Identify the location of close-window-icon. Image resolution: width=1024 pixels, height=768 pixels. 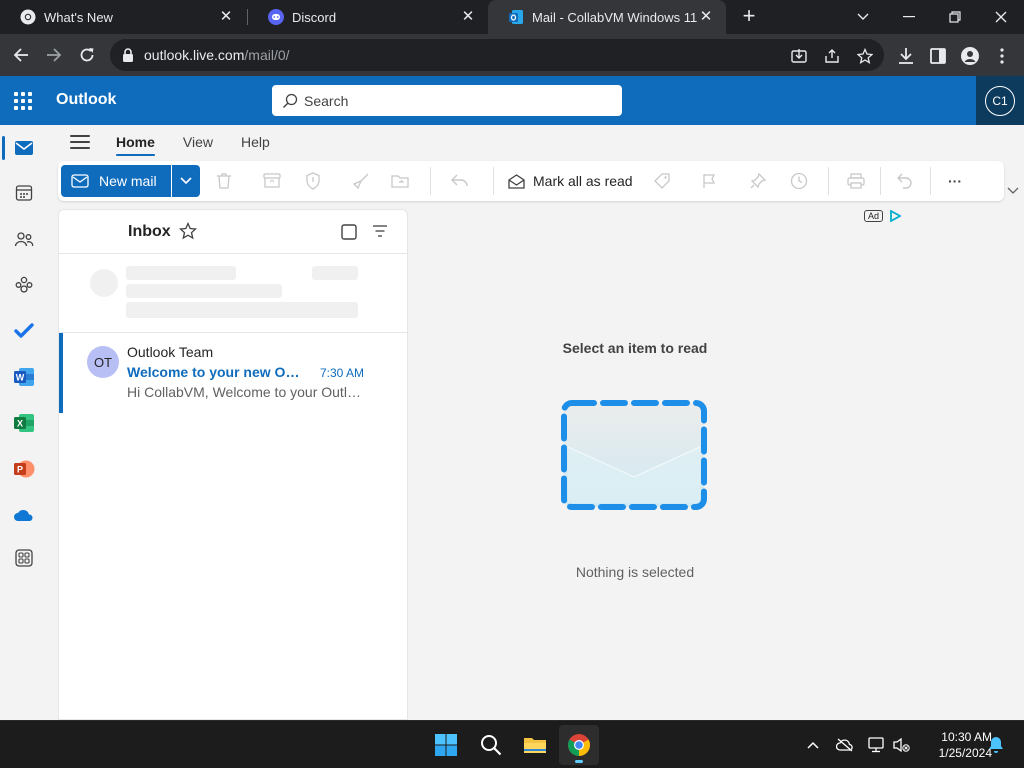
(1001, 17).